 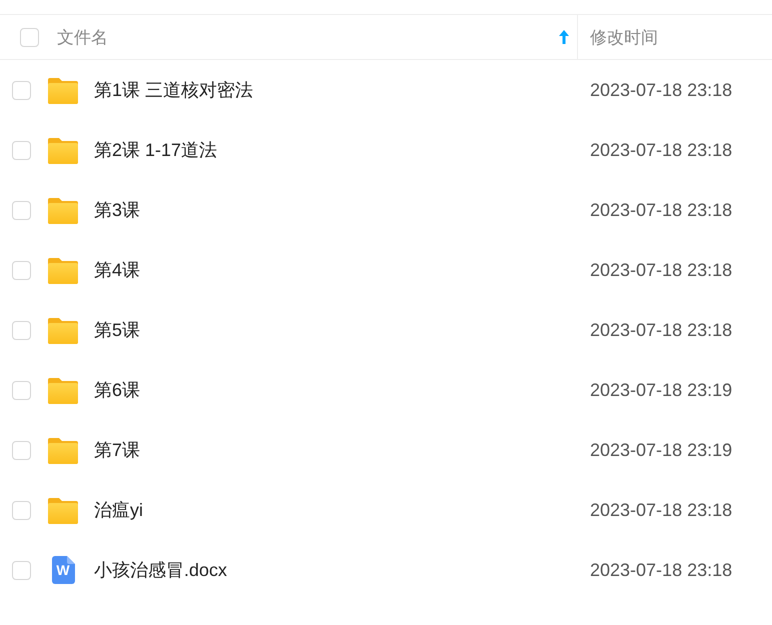 I want to click on file-name: 第2课 1-17道法, so click(x=327, y=150).